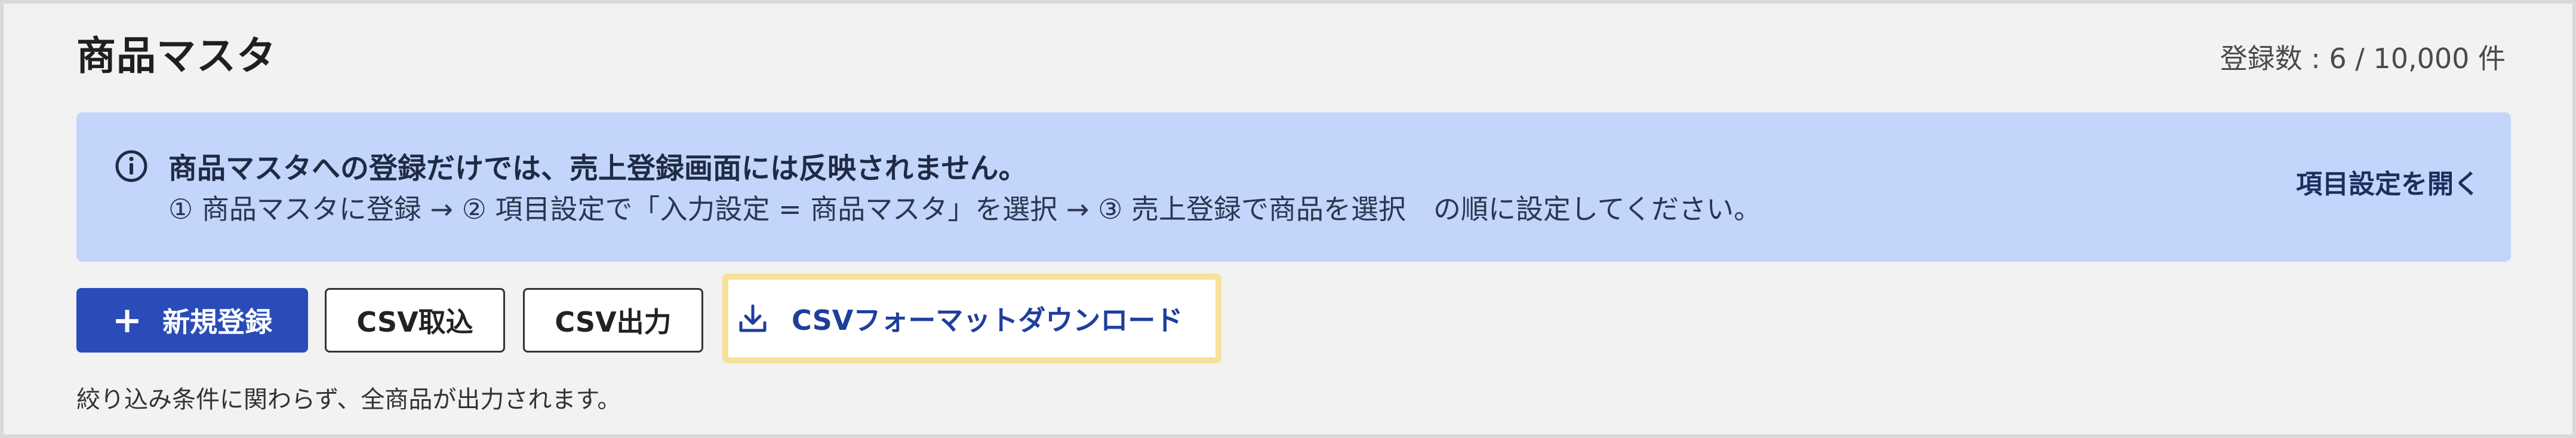  I want to click on info-message: 商品マスタへの登録だけでは、売上登録画面には反映されません。, so click(597, 168).